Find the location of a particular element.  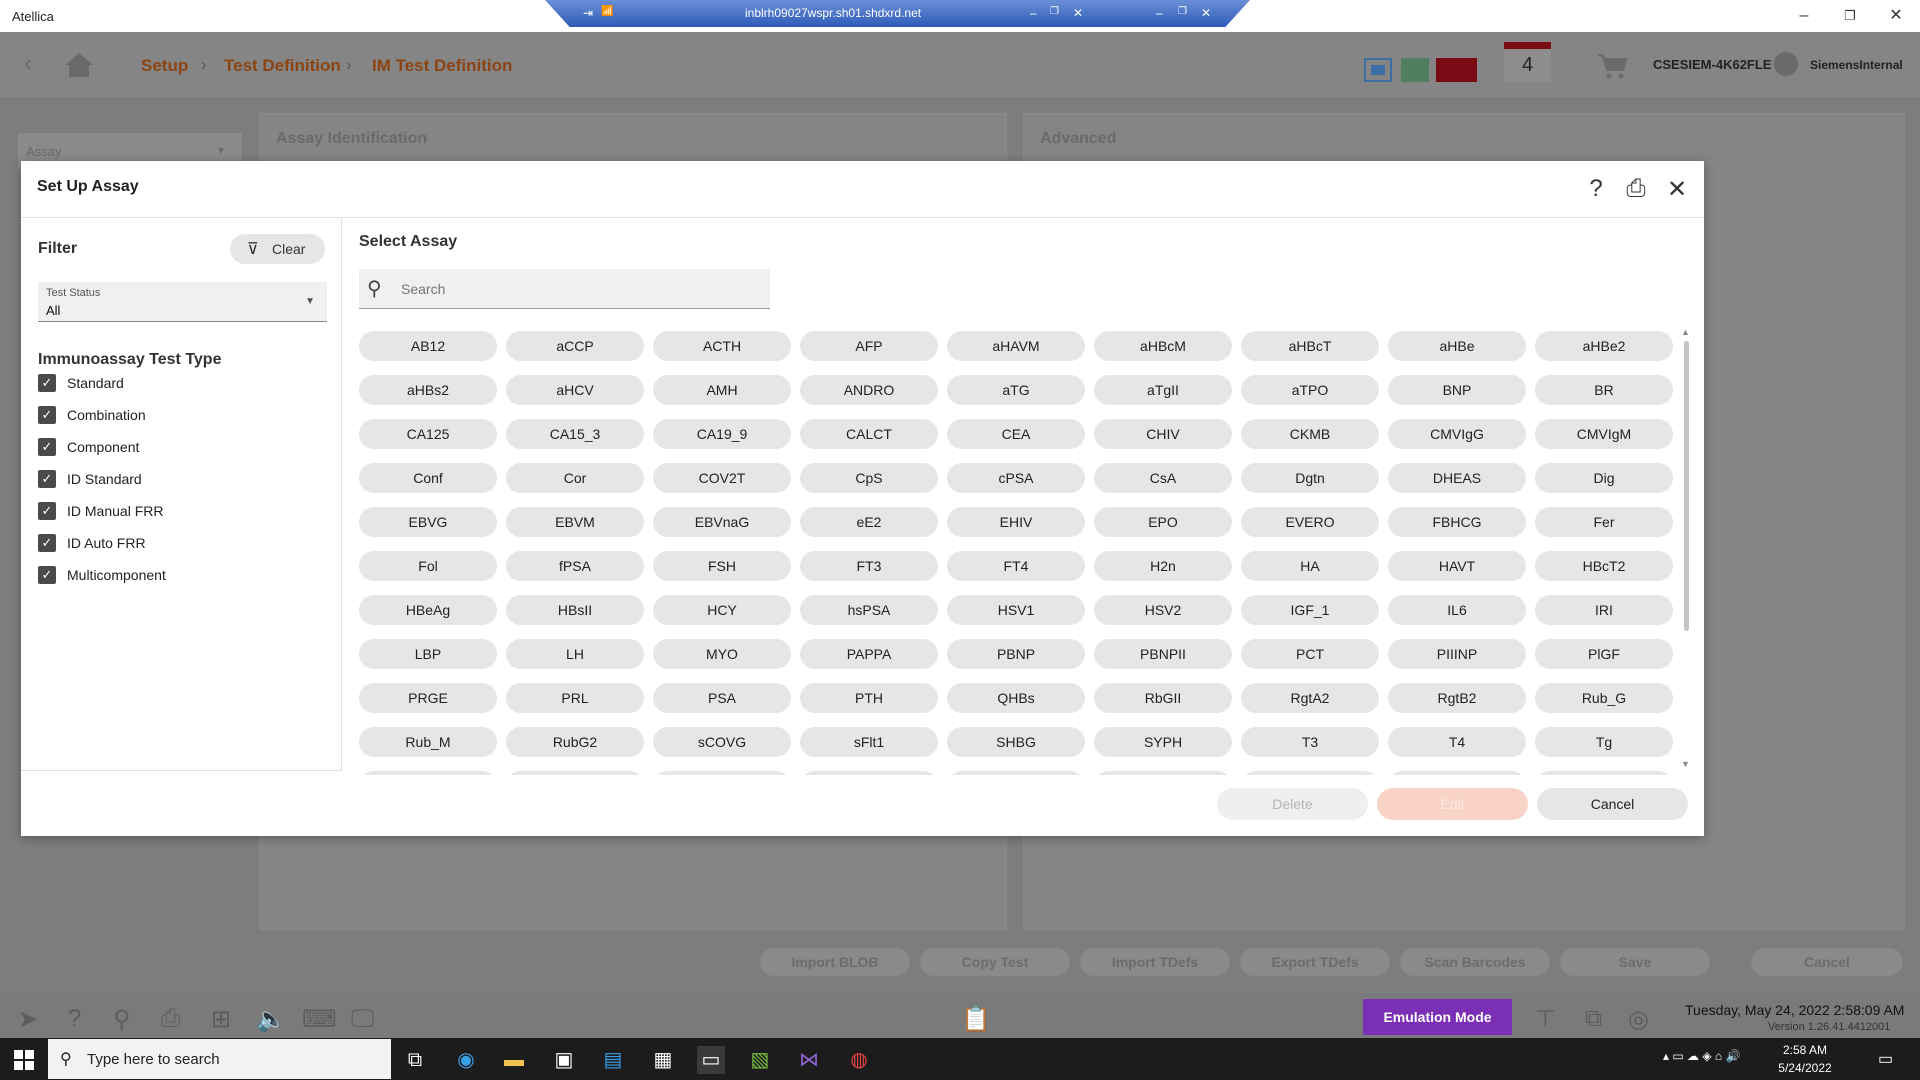

assay-button: LH is located at coordinates (575, 654).